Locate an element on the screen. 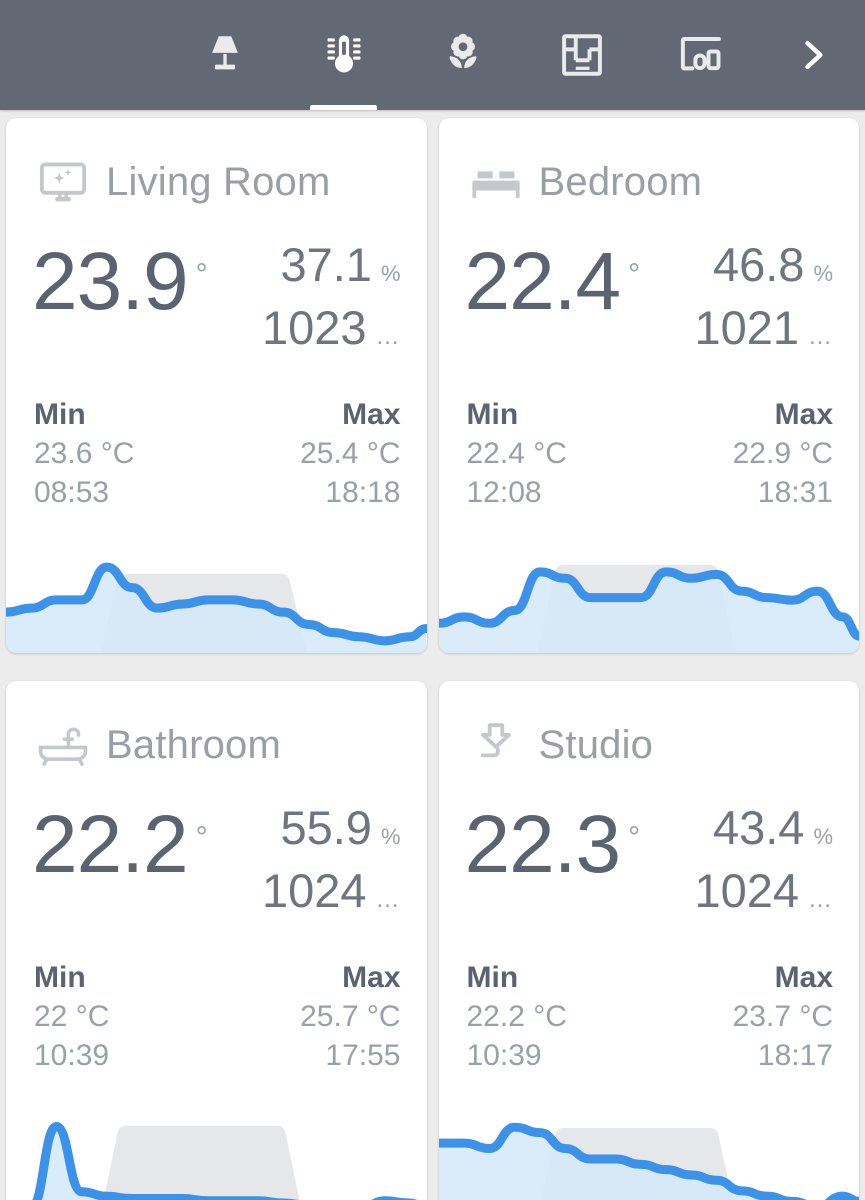 The height and width of the screenshot is (1200, 865). humidity-reading: 55.9 % is located at coordinates (331, 827).